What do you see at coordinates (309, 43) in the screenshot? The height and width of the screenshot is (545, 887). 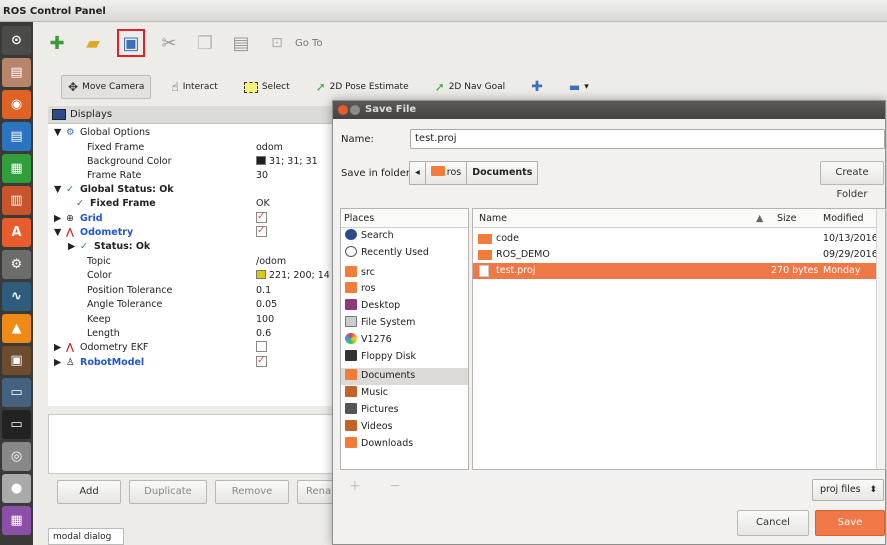 I see `goto-label: Go To` at bounding box center [309, 43].